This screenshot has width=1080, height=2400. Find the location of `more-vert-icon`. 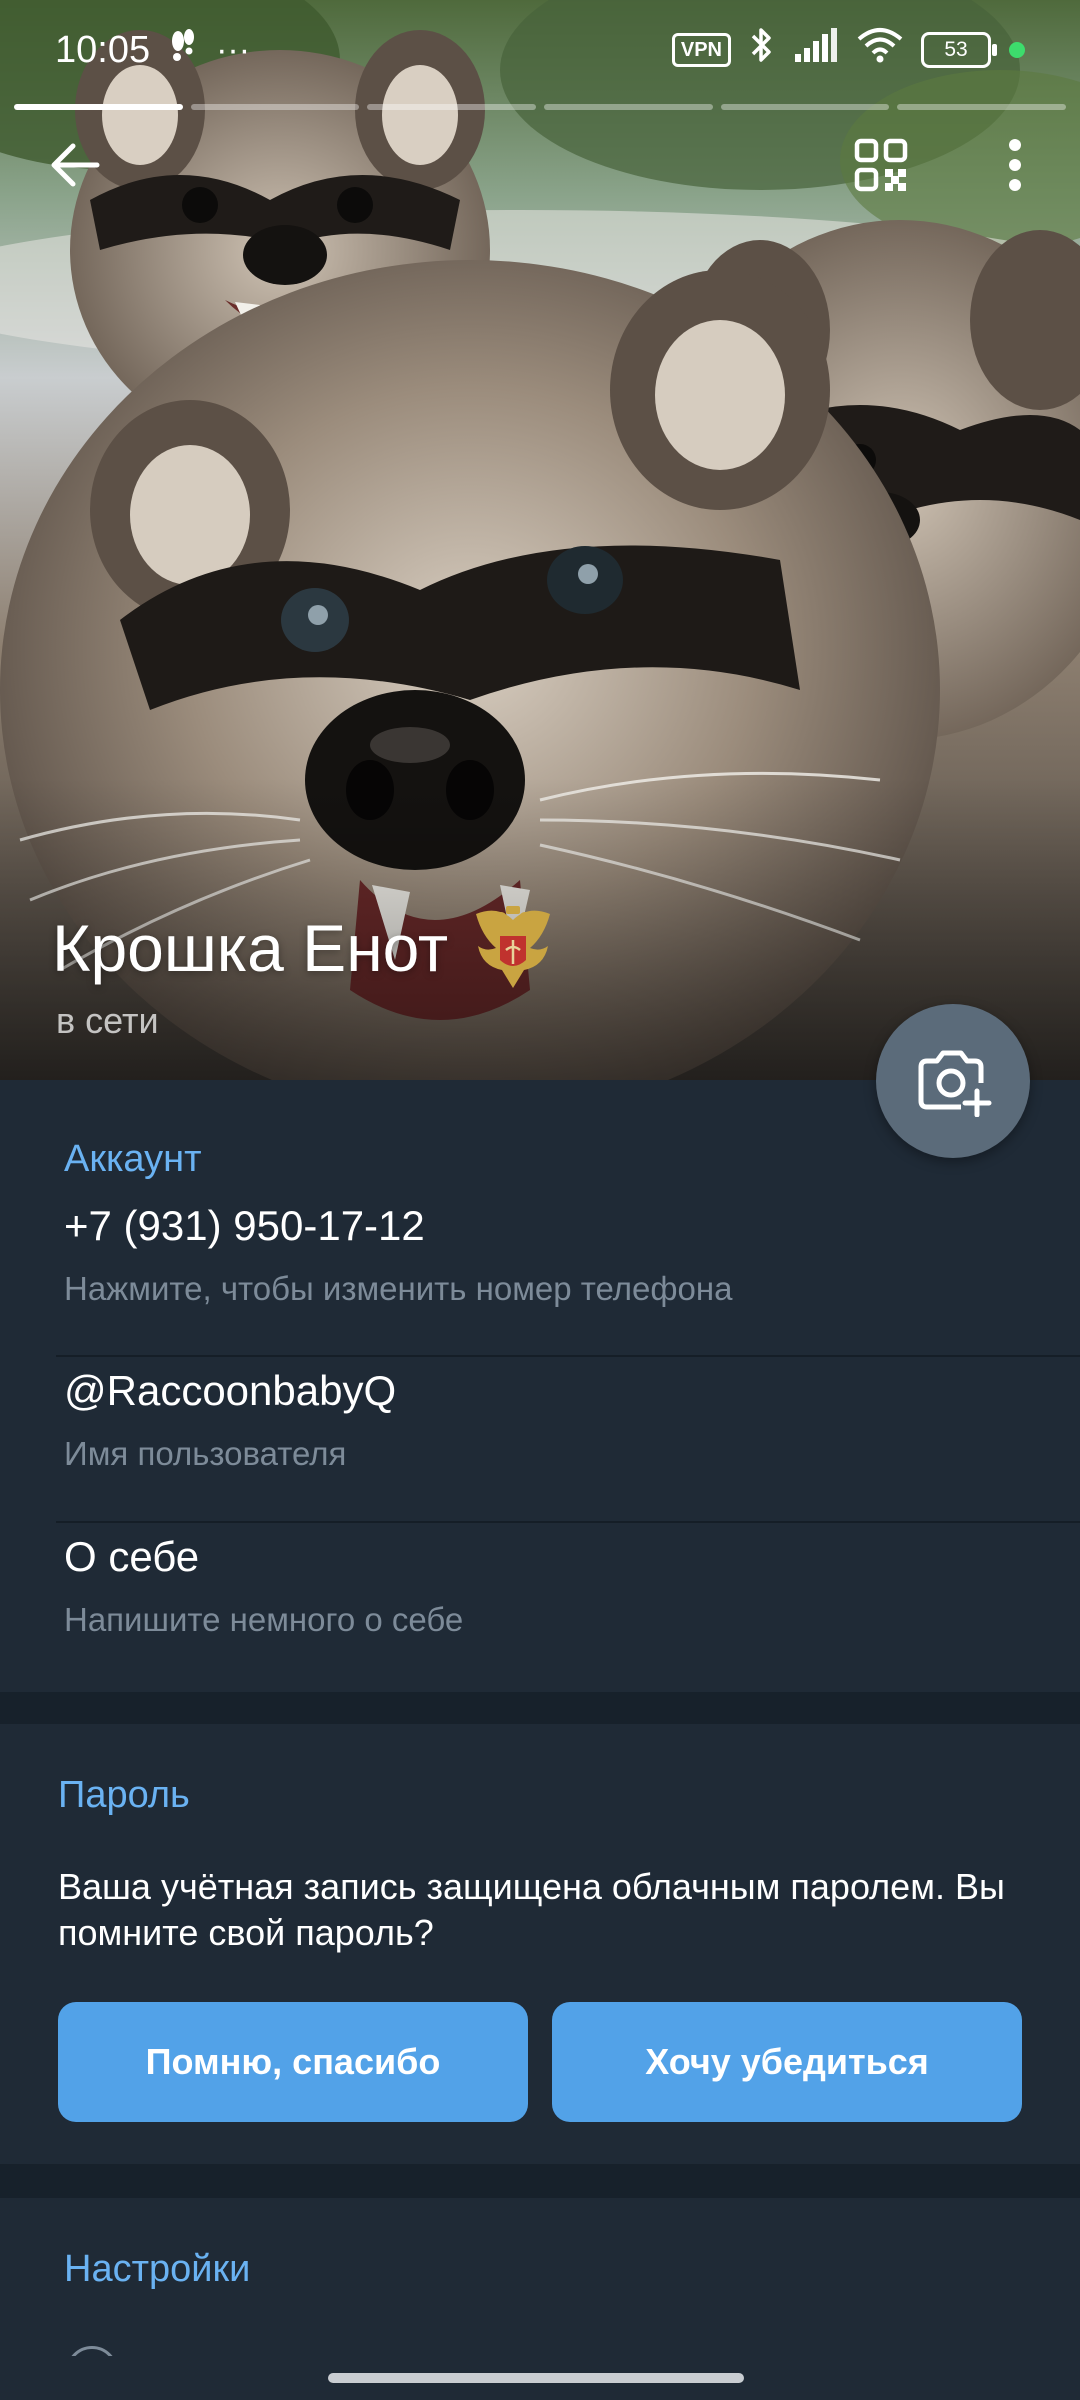

more-vert-icon is located at coordinates (1015, 165).